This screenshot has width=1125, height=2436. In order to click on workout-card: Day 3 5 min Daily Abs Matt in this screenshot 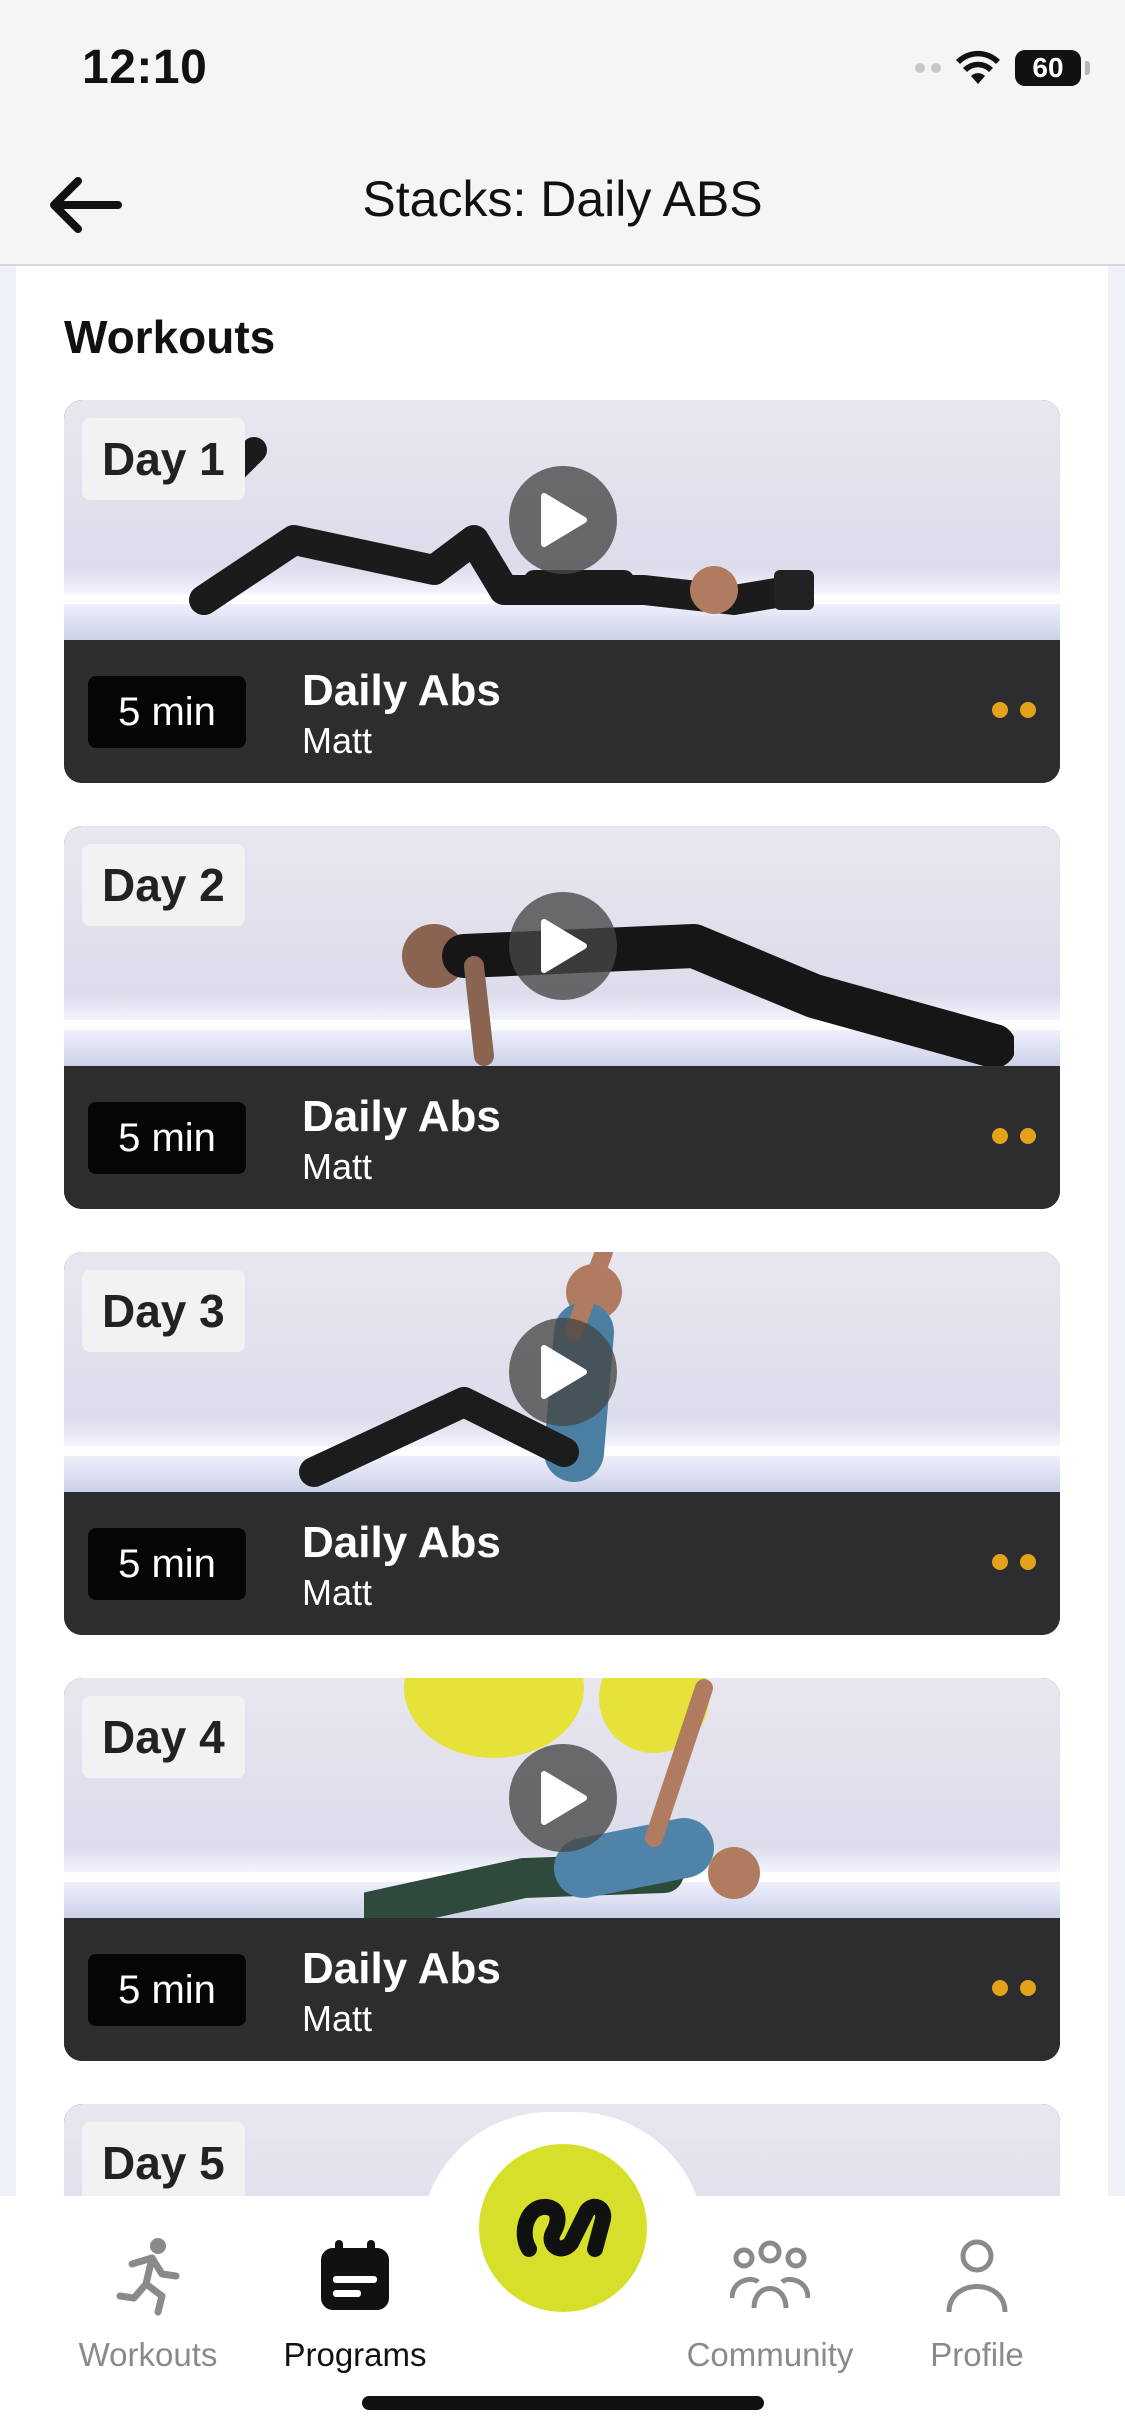, I will do `click(562, 1443)`.